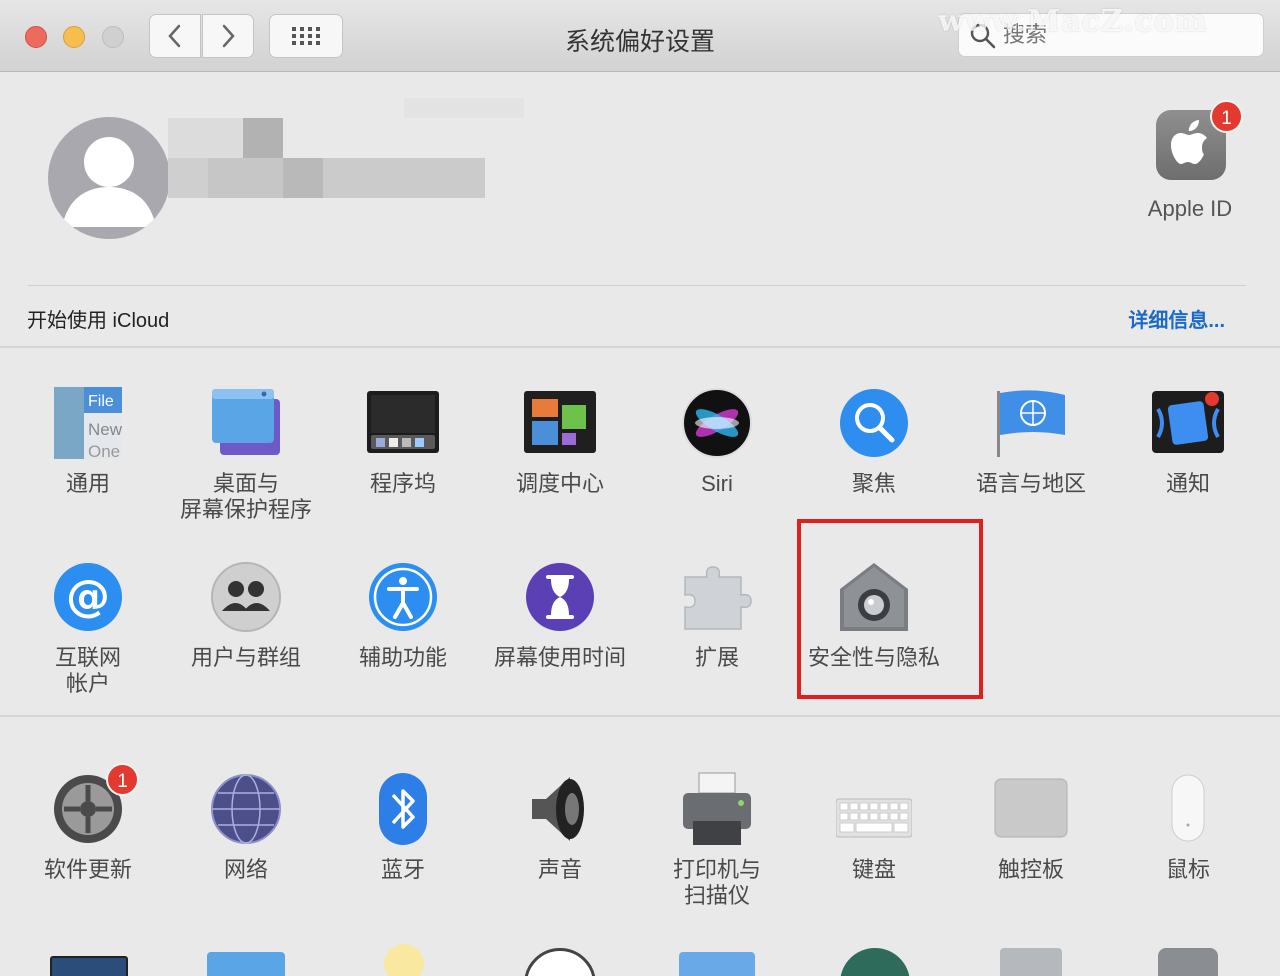 The width and height of the screenshot is (1280, 976). What do you see at coordinates (245, 869) in the screenshot?
I see `pref-label: 网络` at bounding box center [245, 869].